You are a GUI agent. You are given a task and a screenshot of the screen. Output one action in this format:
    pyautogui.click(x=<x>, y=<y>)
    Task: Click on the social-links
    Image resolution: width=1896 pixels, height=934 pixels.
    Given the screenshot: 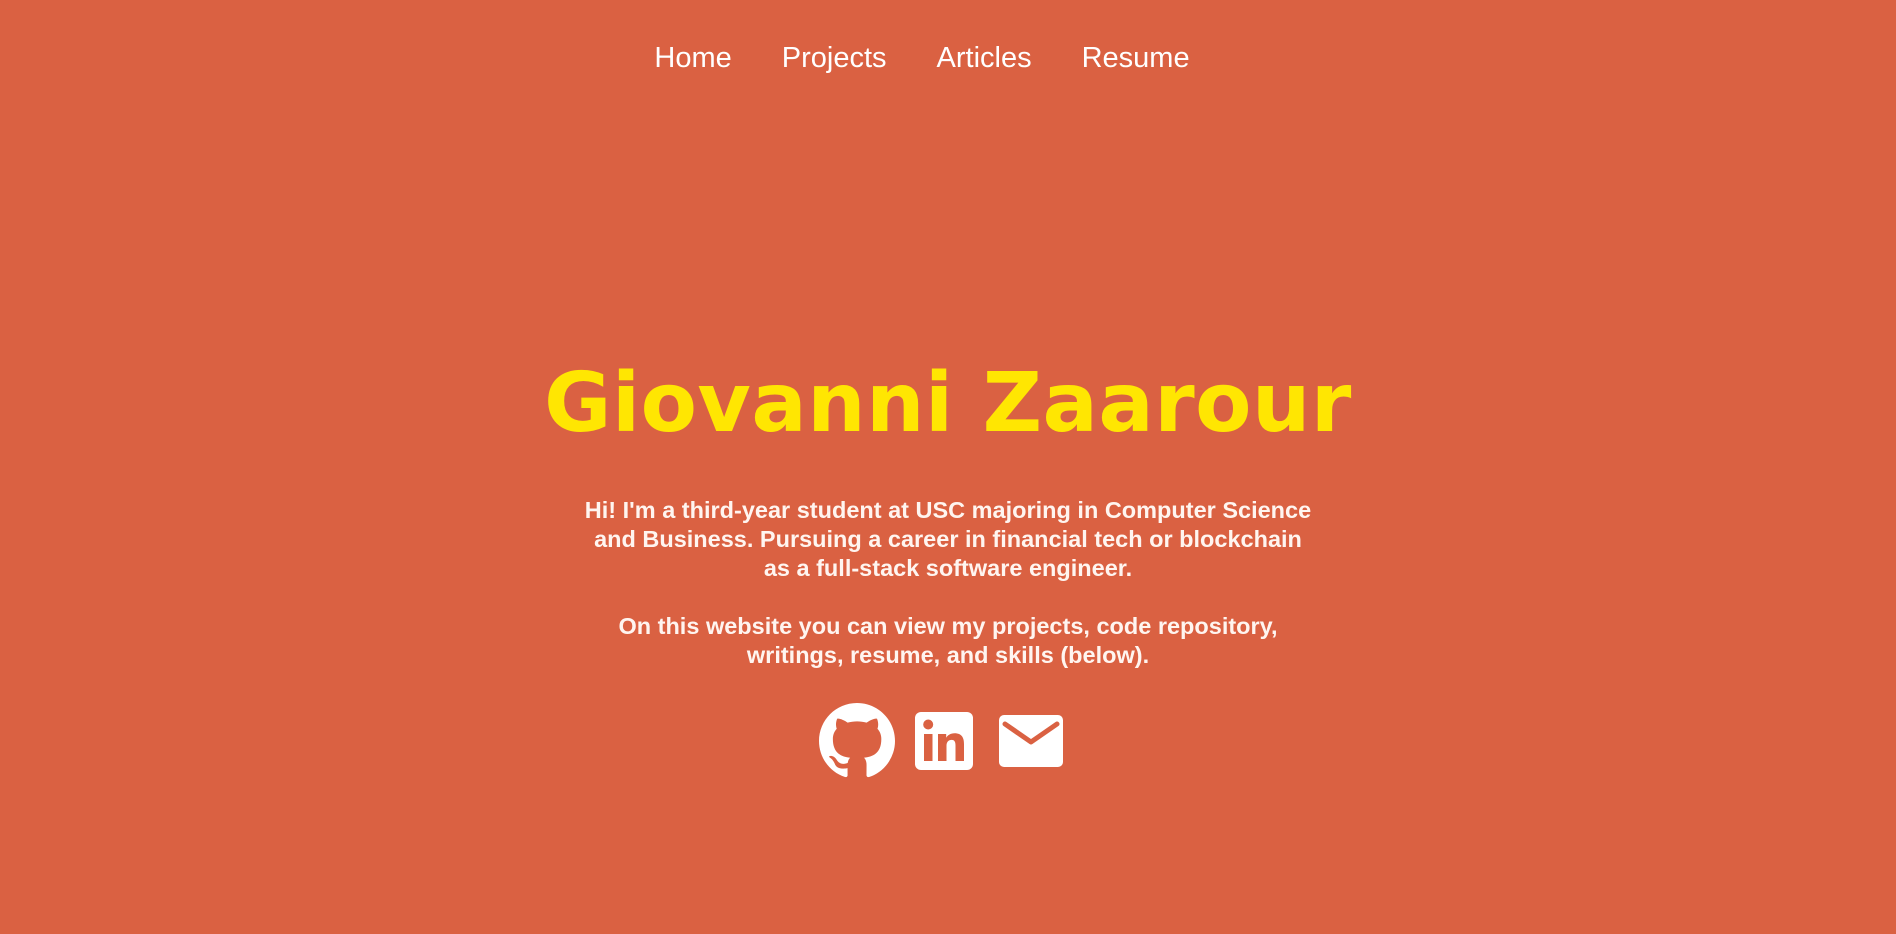 What is the action you would take?
    pyautogui.click(x=948, y=741)
    